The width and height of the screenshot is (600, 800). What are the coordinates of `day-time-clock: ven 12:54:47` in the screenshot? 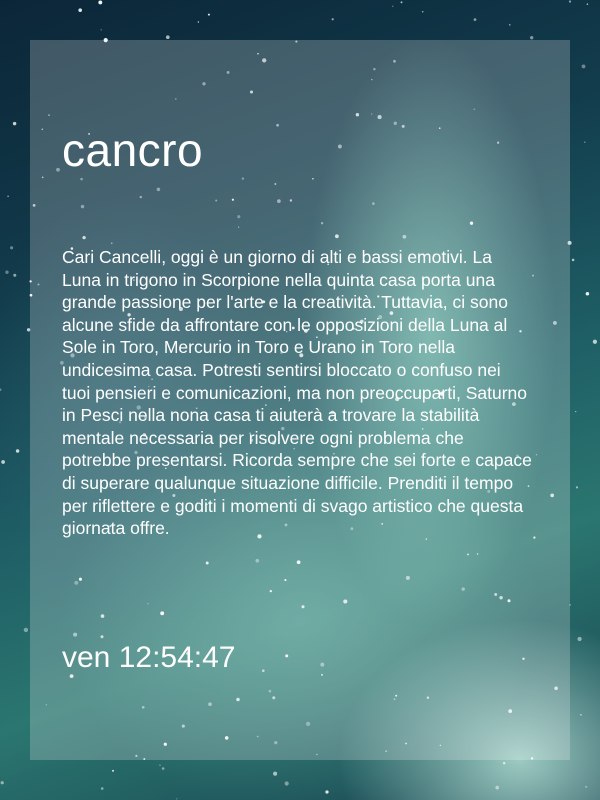 It's located at (149, 657).